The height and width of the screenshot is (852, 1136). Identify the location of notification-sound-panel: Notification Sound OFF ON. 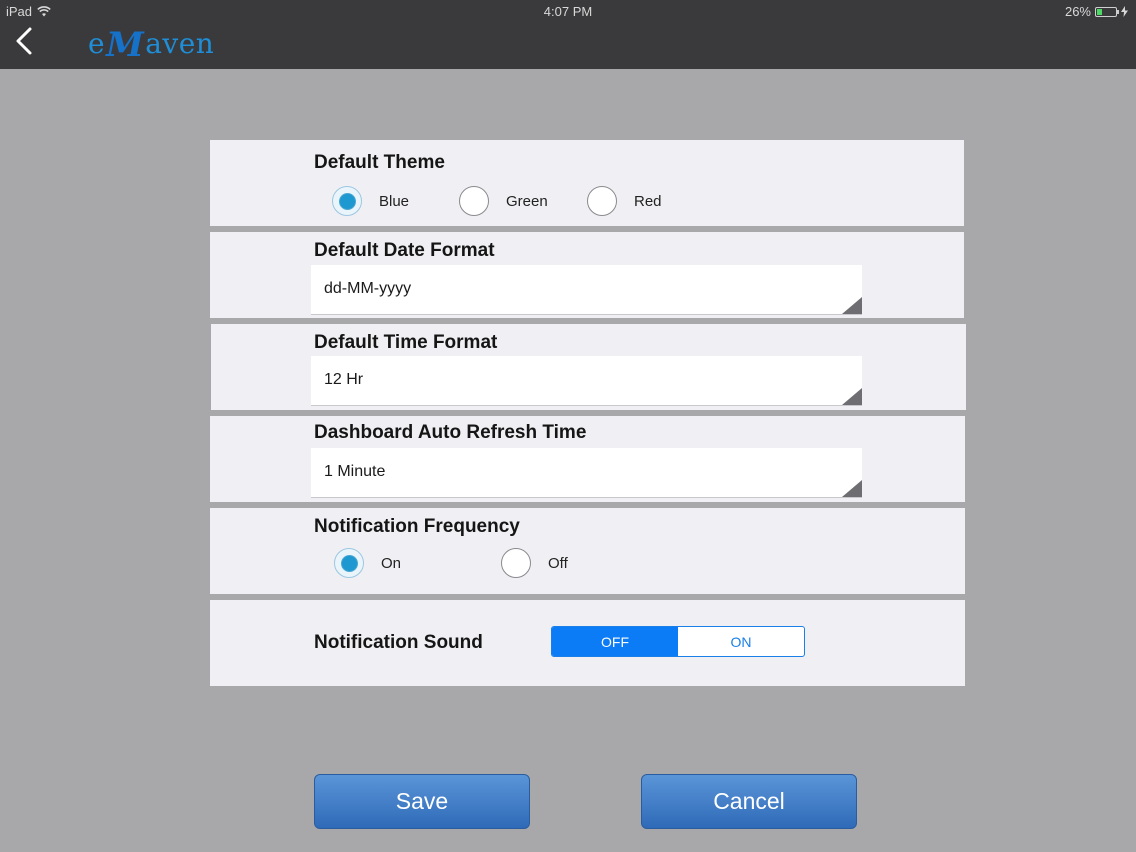
(587, 643).